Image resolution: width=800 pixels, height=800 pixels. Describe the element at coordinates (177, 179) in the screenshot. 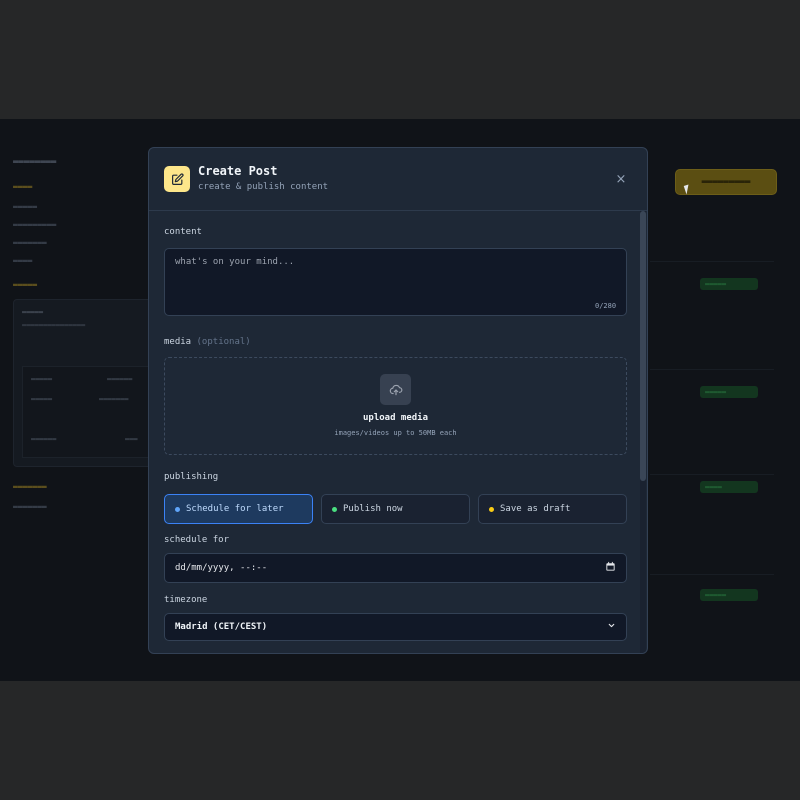

I see `edit-icon` at that location.